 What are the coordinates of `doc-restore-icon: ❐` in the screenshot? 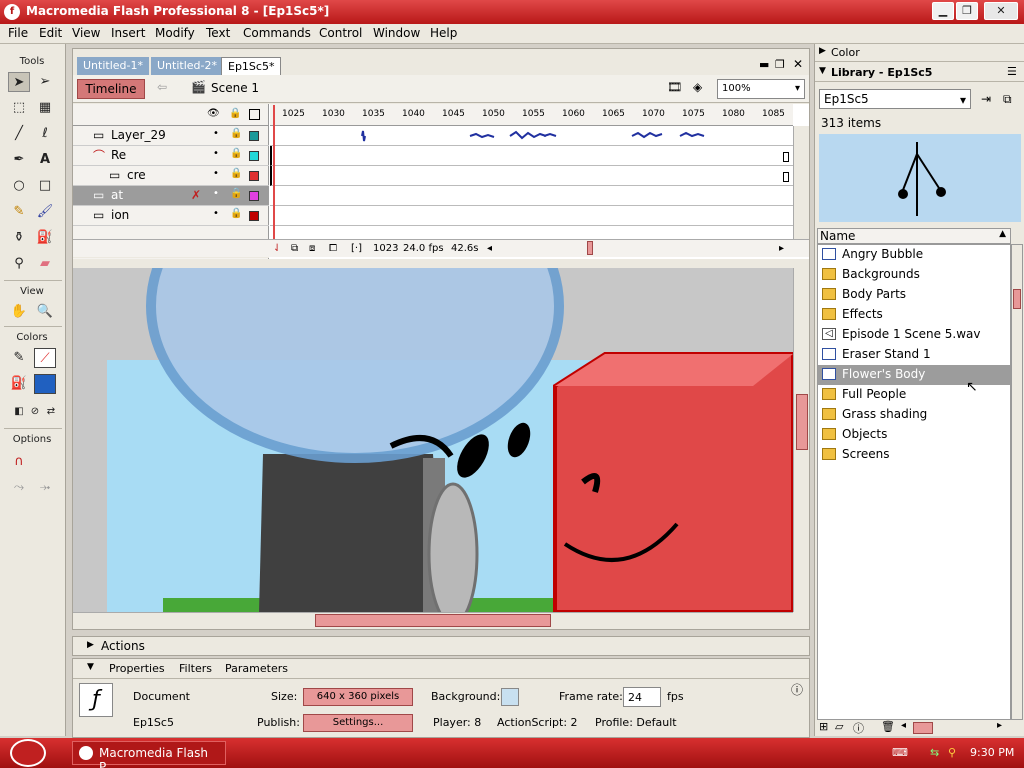 It's located at (780, 64).